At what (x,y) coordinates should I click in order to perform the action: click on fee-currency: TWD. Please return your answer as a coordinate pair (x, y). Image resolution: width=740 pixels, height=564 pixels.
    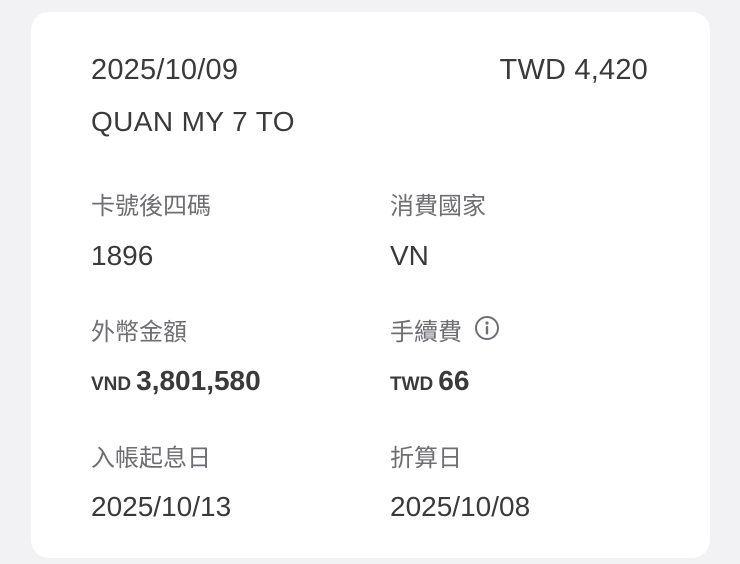
    Looking at the image, I should click on (412, 384).